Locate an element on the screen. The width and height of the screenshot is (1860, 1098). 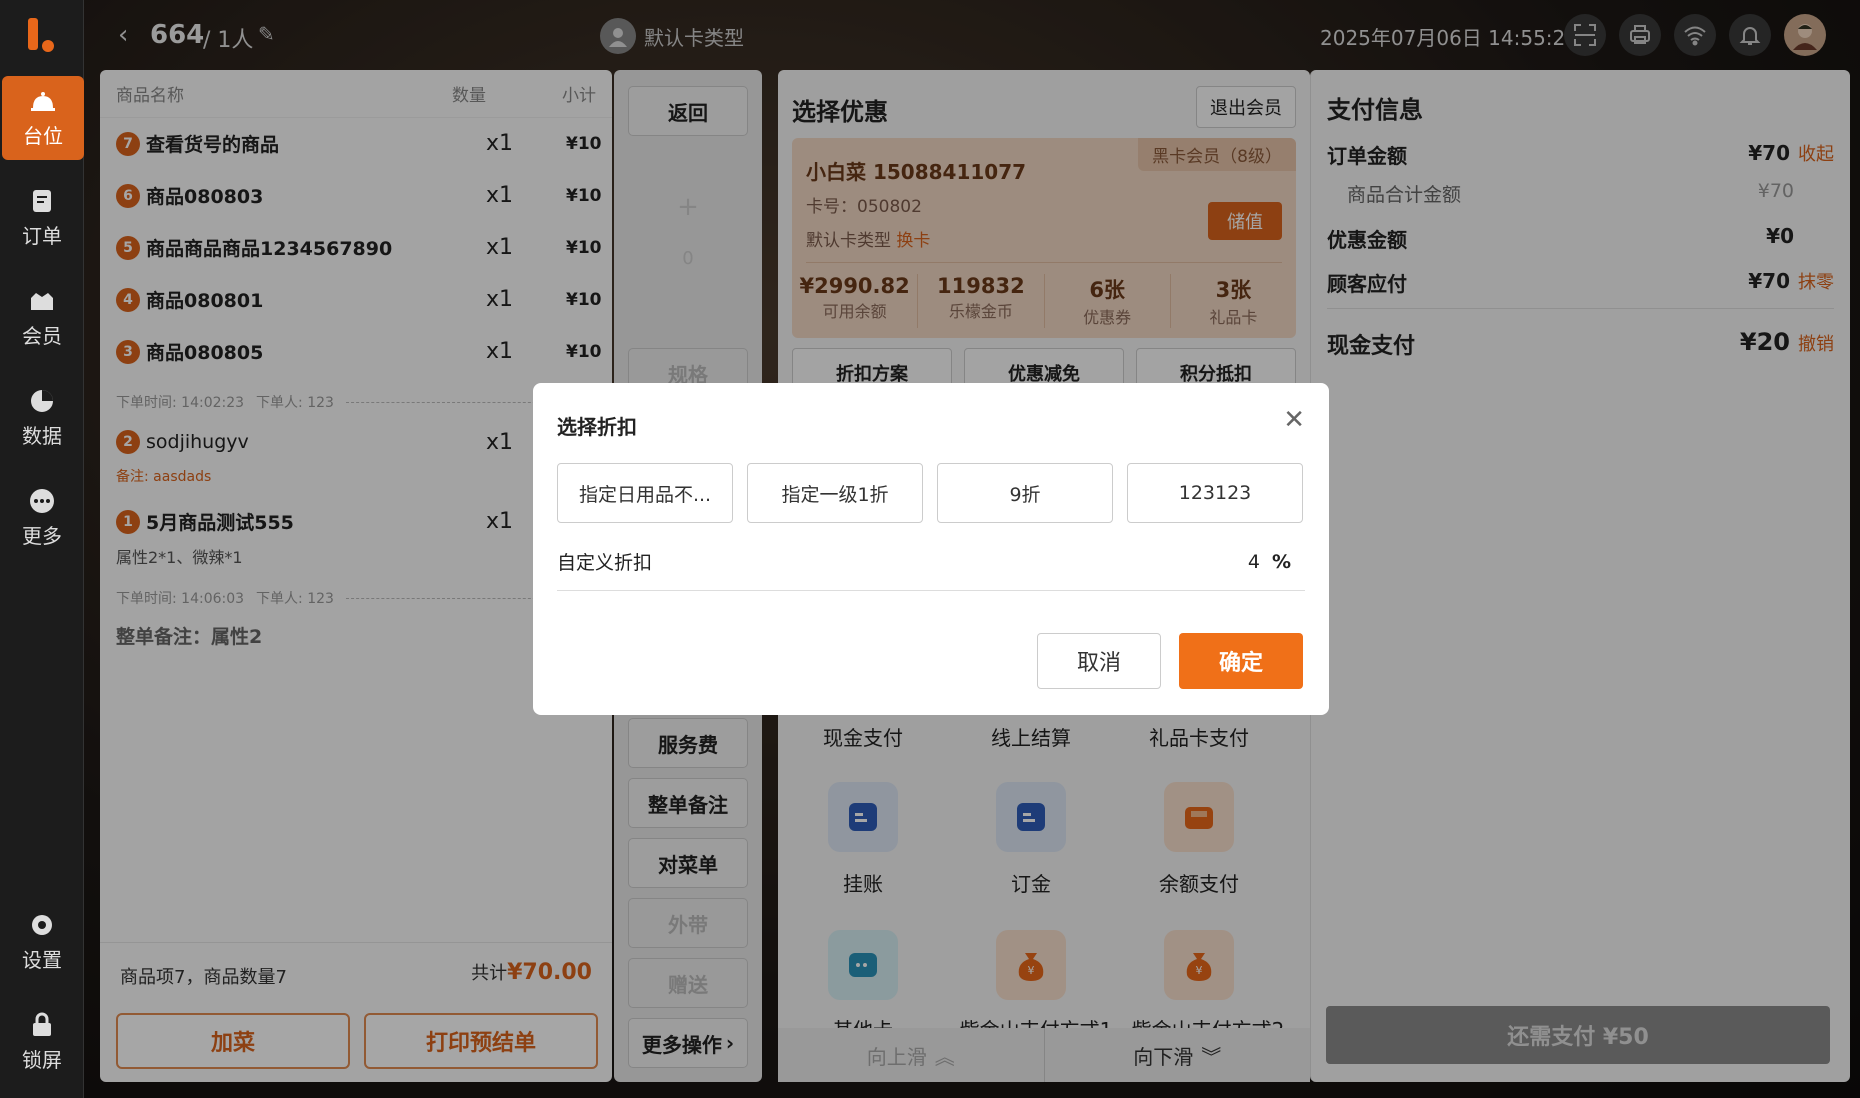
nav-item-lock: 锁屏 is located at coordinates (42, 1042).